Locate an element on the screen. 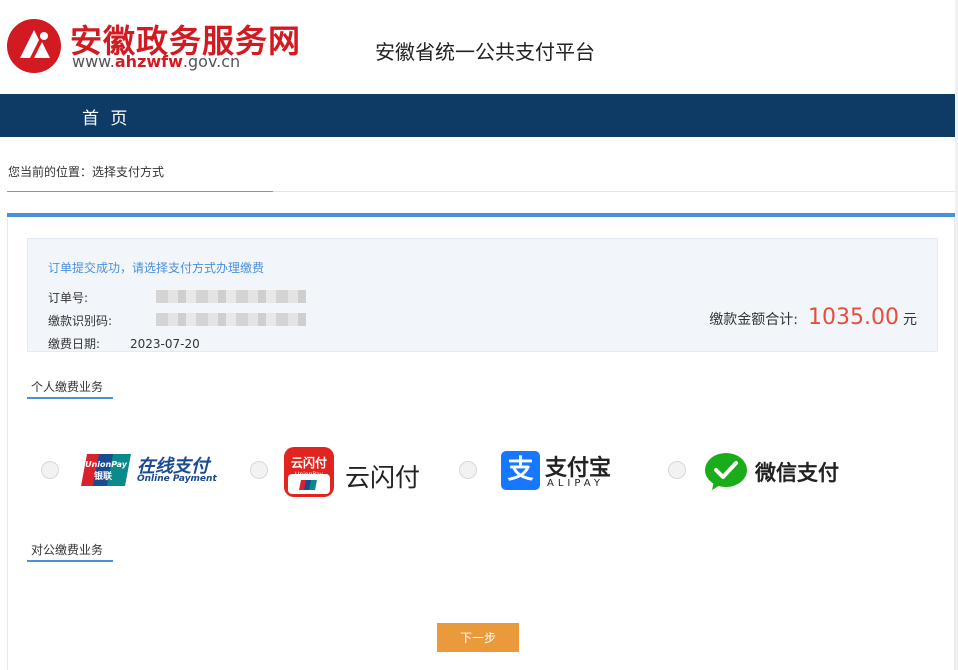 The image size is (958, 670). main-nav: 首 页 is located at coordinates (477, 115).